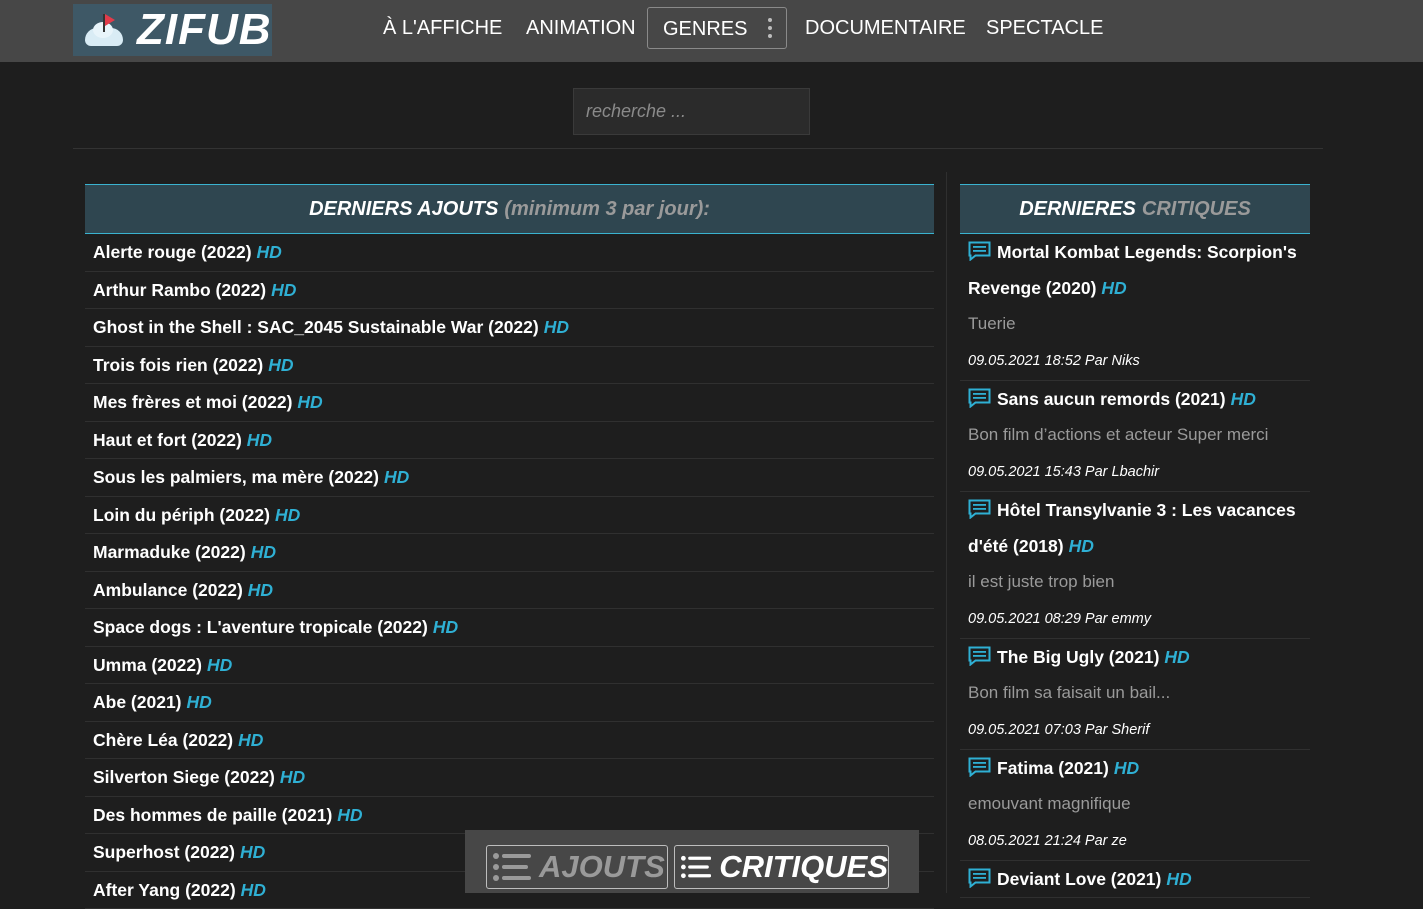  Describe the element at coordinates (236, 477) in the screenshot. I see `movie-title-link: Sous les palmiers, ma mère (2022)` at that location.